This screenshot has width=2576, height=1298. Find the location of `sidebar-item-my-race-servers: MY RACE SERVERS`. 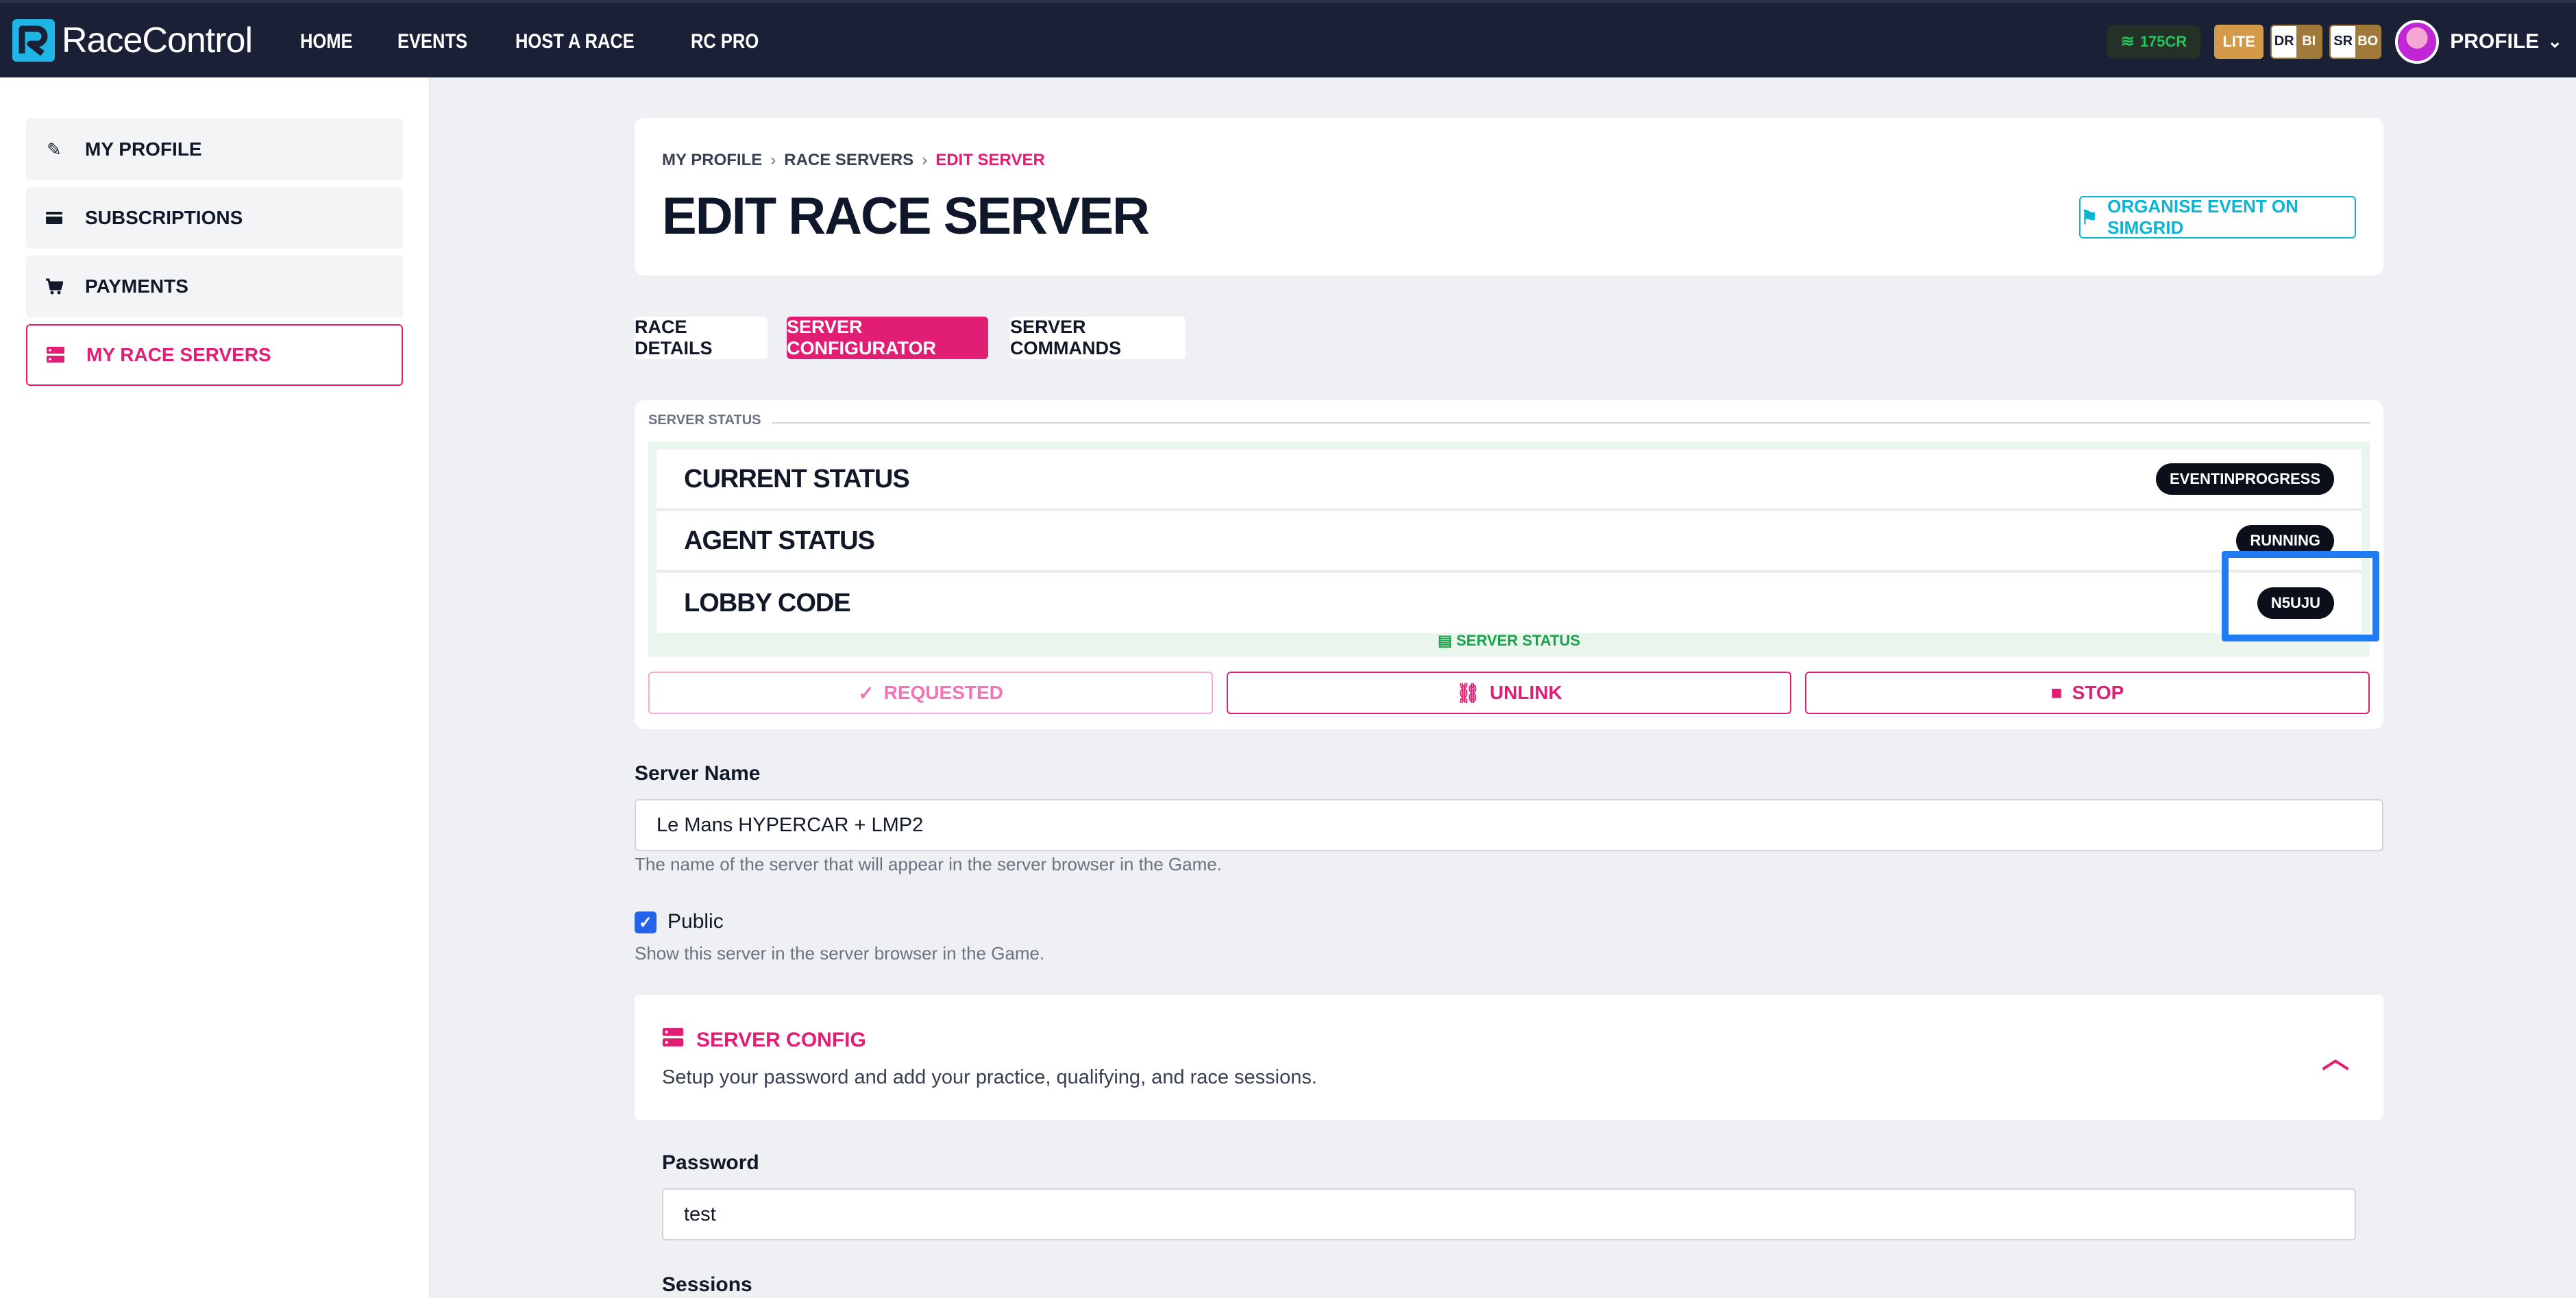

sidebar-item-my-race-servers: MY RACE SERVERS is located at coordinates (215, 355).